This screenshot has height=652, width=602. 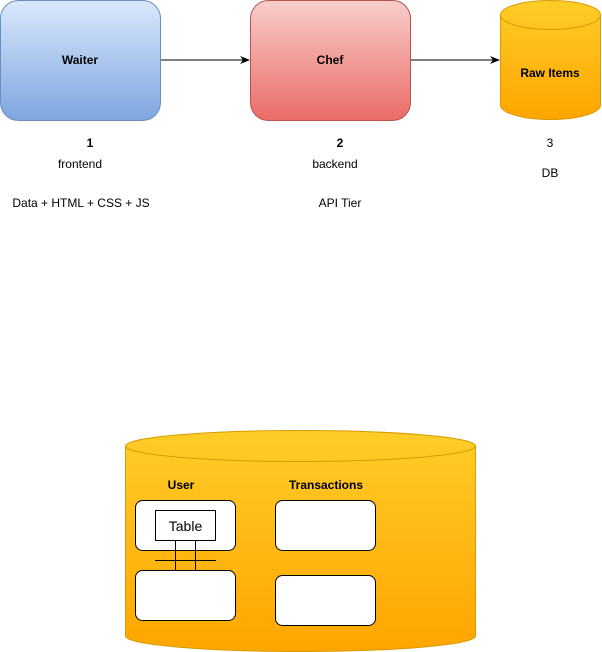 What do you see at coordinates (326, 485) in the screenshot?
I see `transactions-label: Transactions` at bounding box center [326, 485].